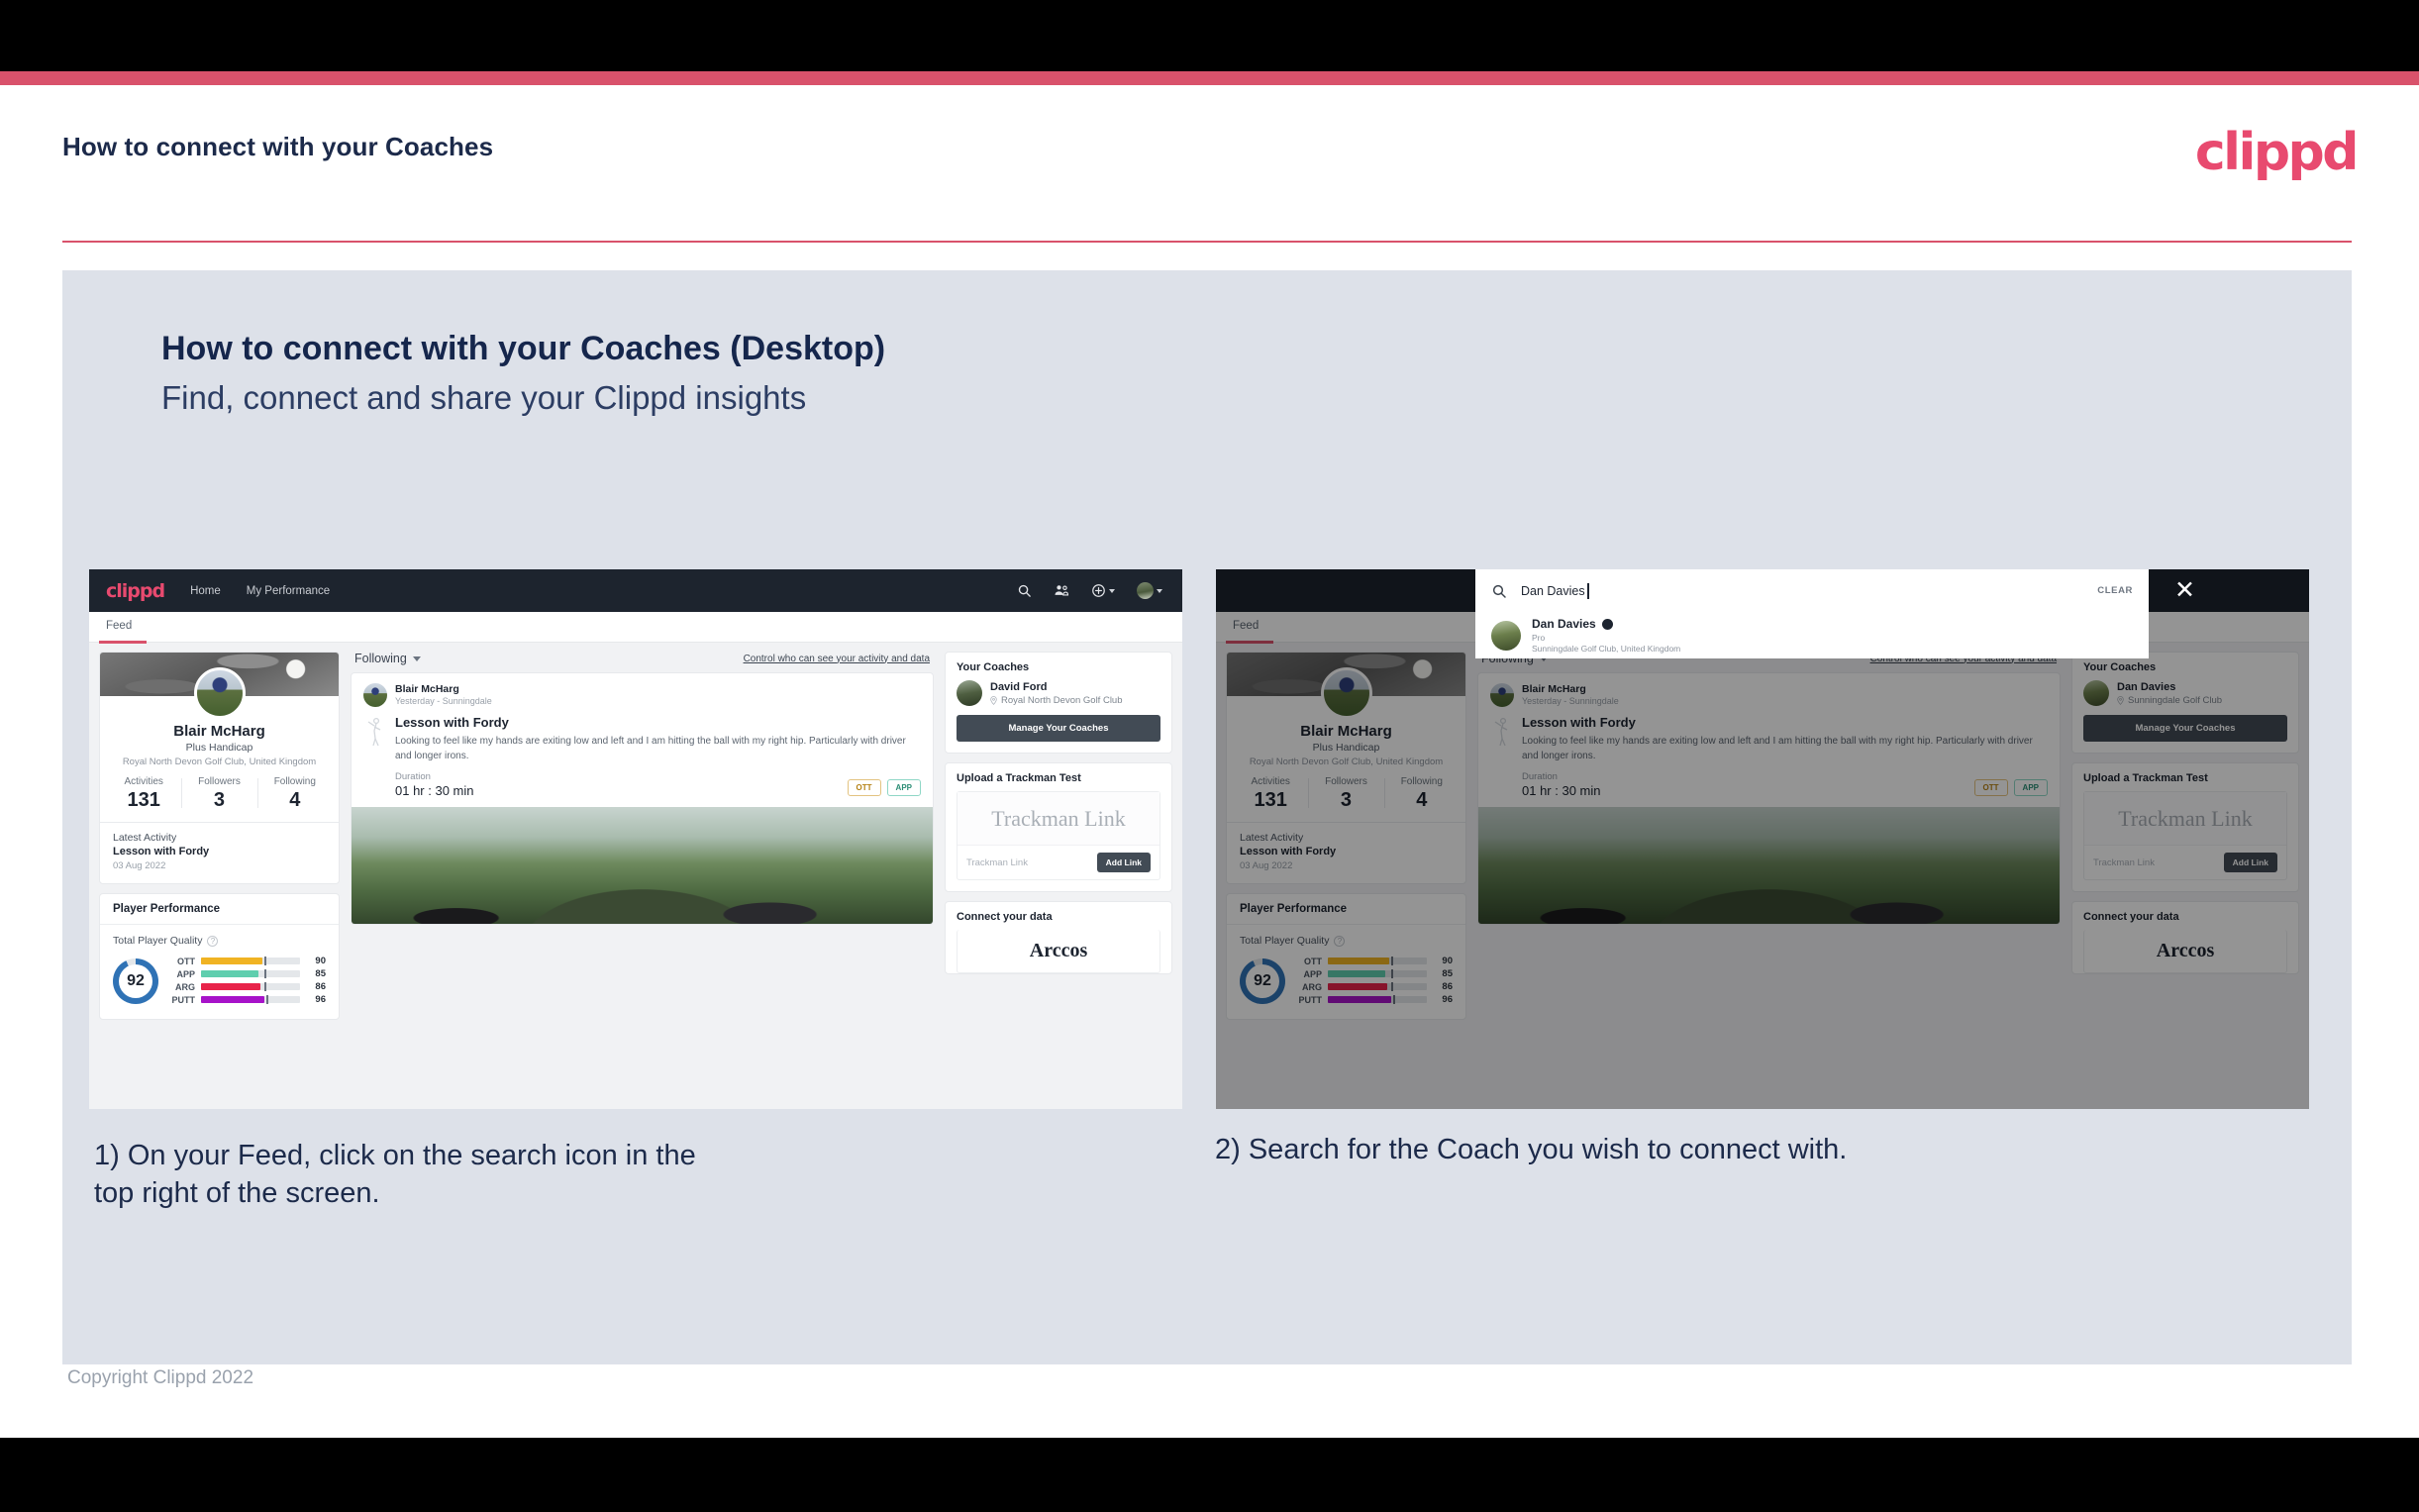  I want to click on post-duration-label: Duration, so click(413, 776).